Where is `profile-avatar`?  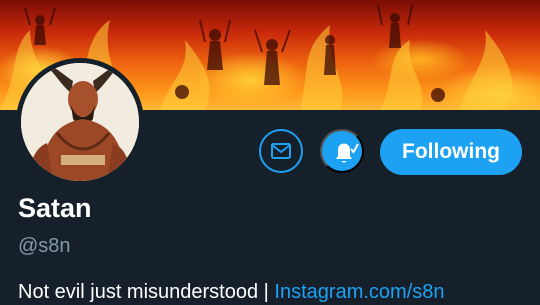
profile-avatar is located at coordinates (80, 122).